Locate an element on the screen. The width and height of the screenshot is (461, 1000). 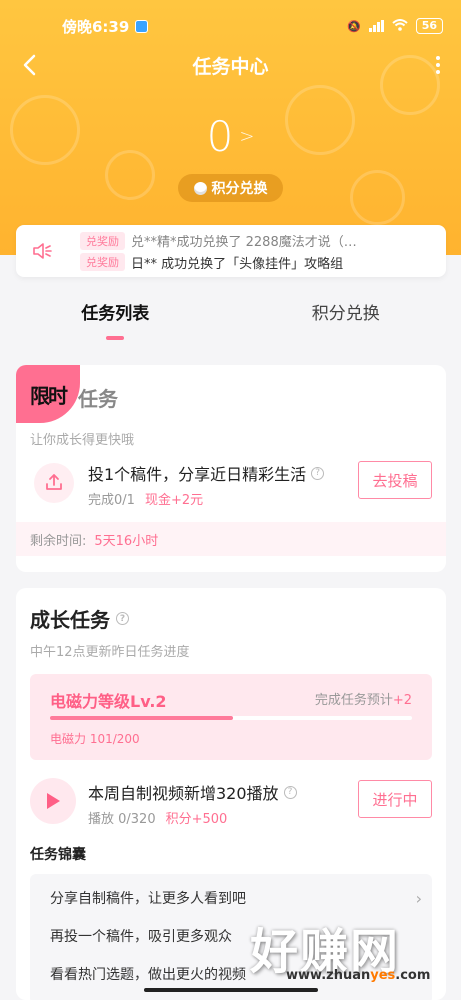
watermark-url-suffix: .com is located at coordinates (413, 975).